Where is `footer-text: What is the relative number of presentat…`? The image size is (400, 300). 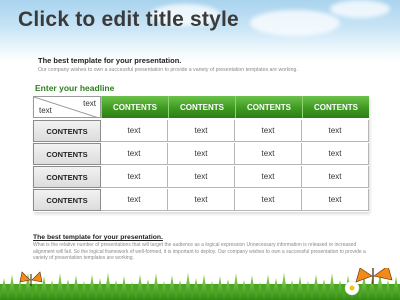
footer-text: What is the relative number of presentat… is located at coordinates (199, 251).